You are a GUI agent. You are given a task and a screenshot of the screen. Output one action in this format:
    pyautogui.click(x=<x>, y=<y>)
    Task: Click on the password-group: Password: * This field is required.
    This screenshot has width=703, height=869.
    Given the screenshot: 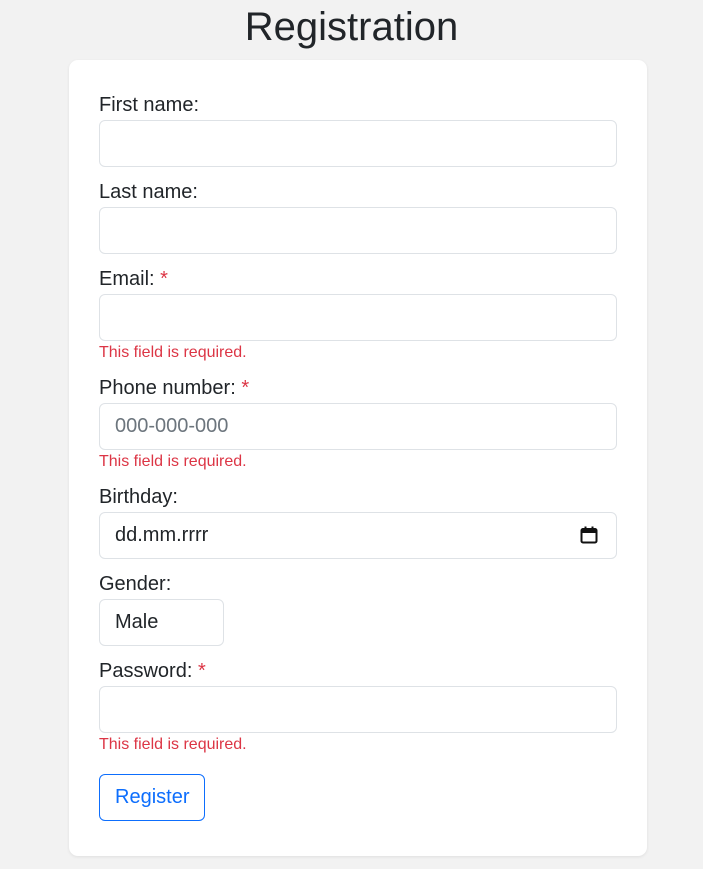 What is the action you would take?
    pyautogui.click(x=358, y=707)
    